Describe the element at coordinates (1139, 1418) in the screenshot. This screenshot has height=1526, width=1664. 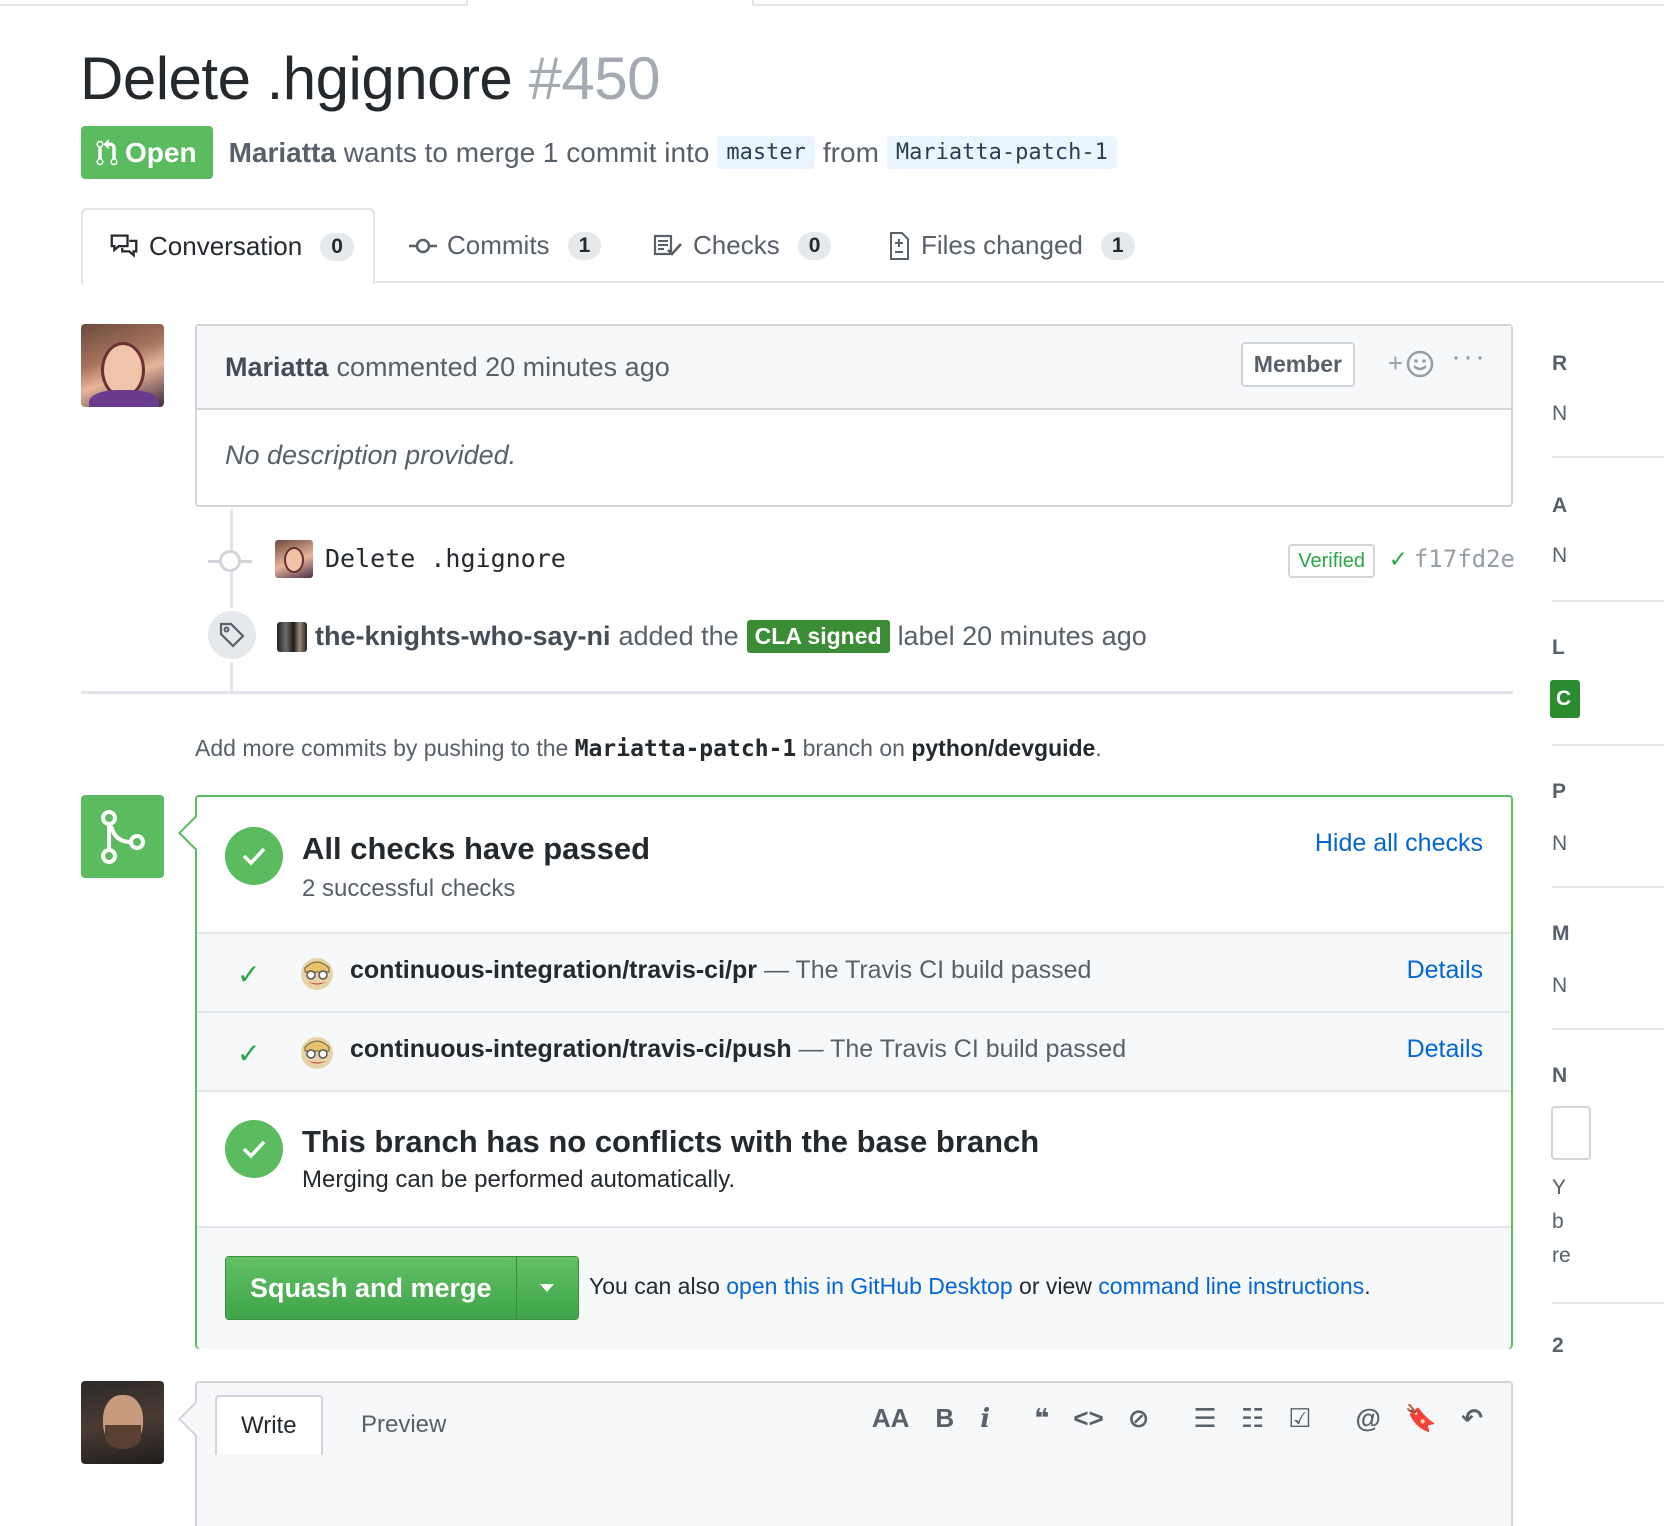
I see `link-icon: ⊘` at that location.